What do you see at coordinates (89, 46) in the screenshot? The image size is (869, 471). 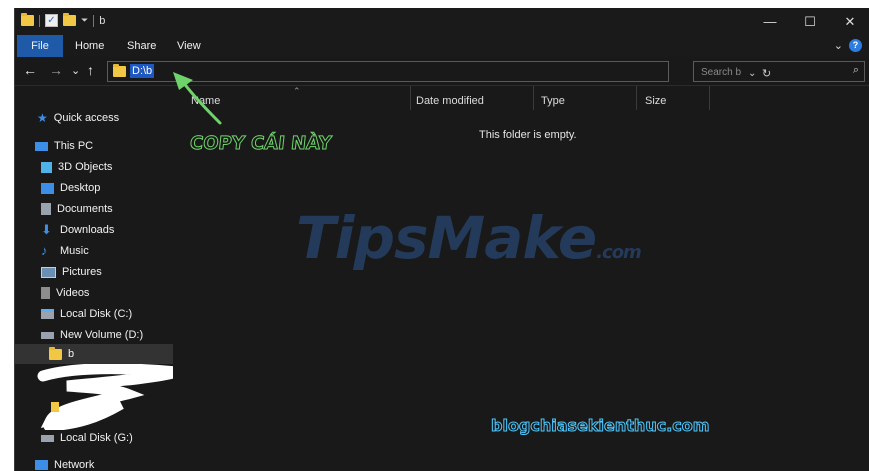 I see `tab-home: Home` at bounding box center [89, 46].